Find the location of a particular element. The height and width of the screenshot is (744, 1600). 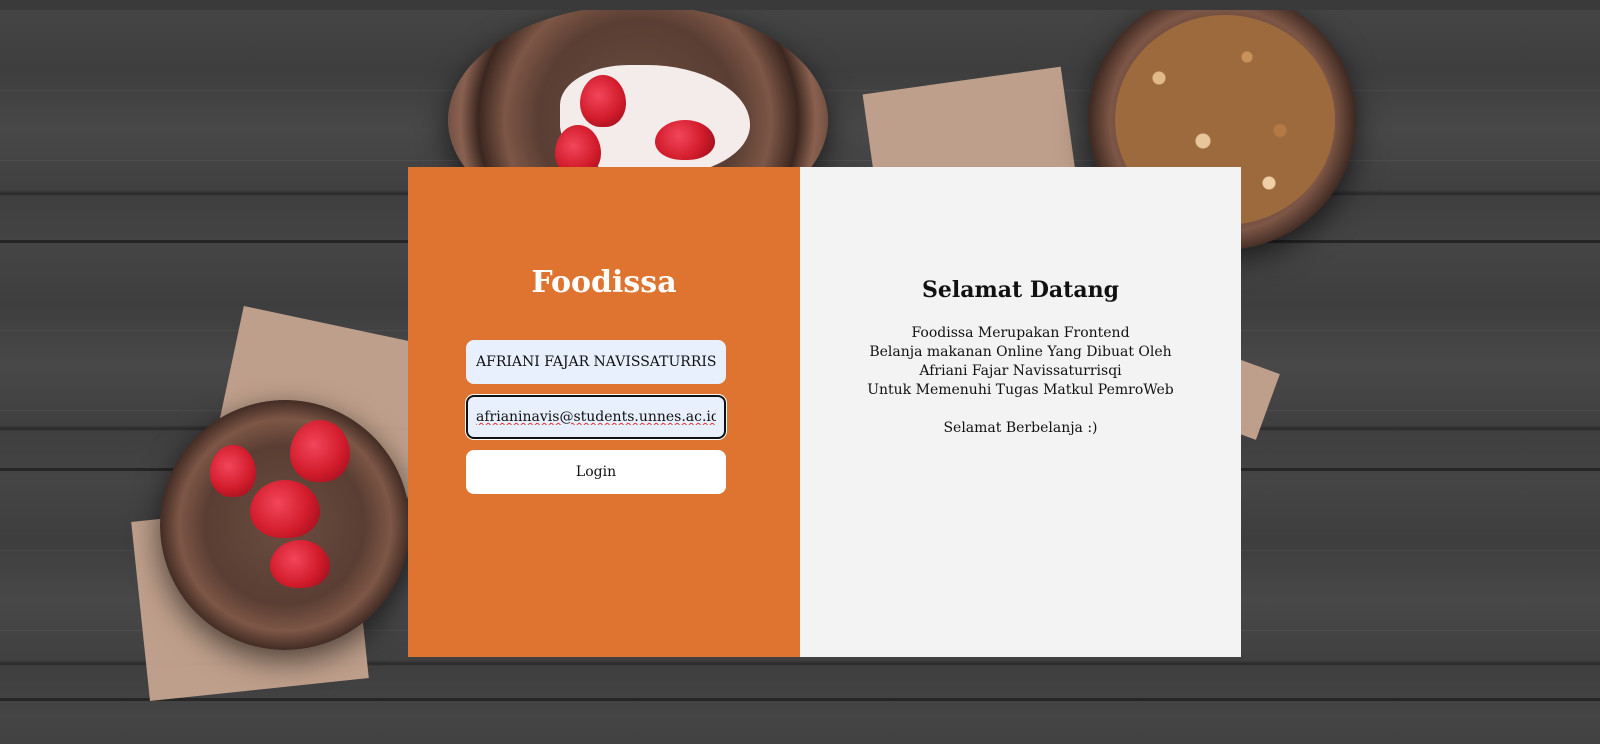

welcome-title: Selamat Datang is located at coordinates (1020, 290).